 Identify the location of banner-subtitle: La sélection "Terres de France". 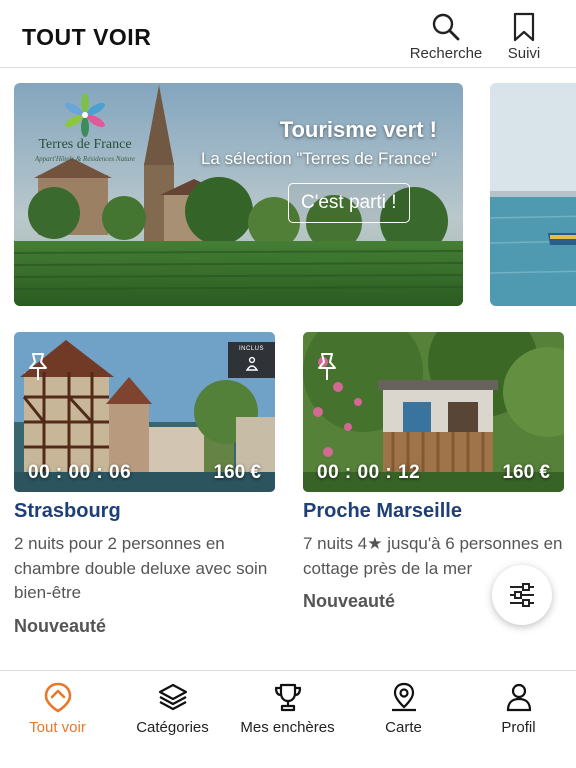
(318, 158).